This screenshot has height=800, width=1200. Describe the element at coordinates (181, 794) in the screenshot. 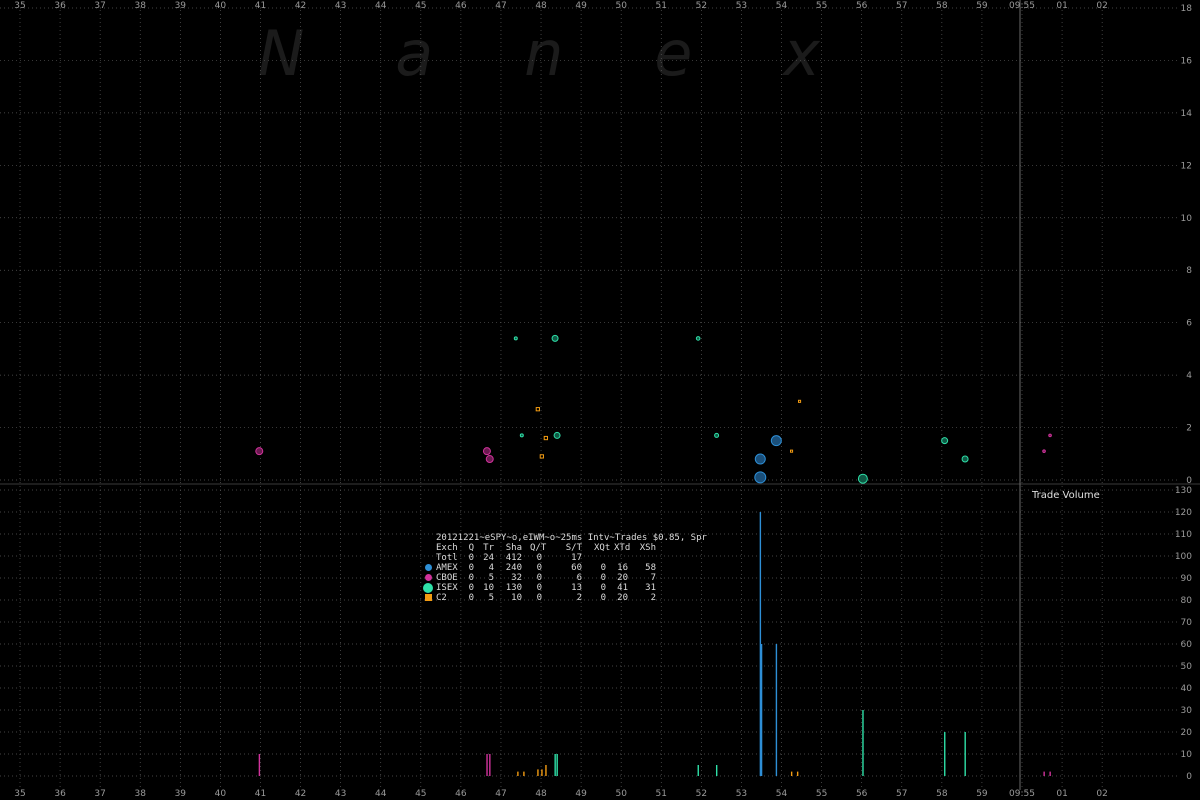

I see `bottom-time-label: 39` at that location.